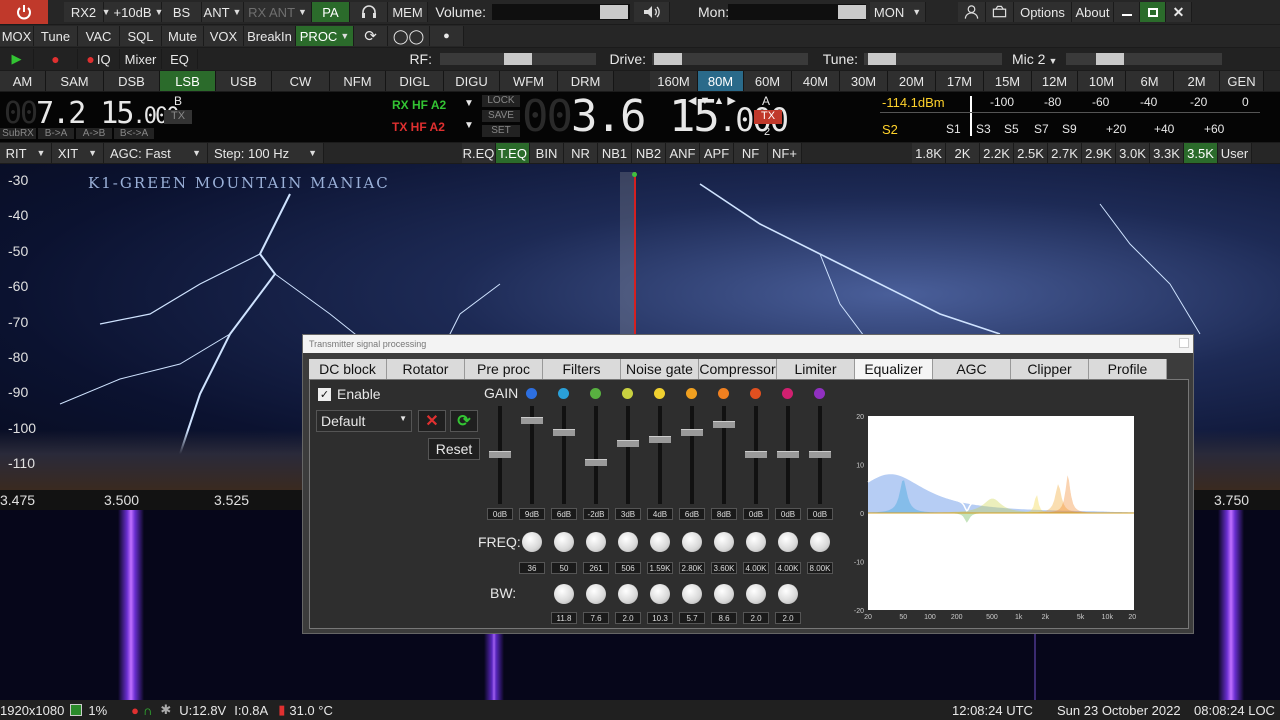 Image resolution: width=1280 pixels, height=720 pixels. What do you see at coordinates (91, 113) in the screenshot?
I see `vfob-frequency: 007.2 15.000` at bounding box center [91, 113].